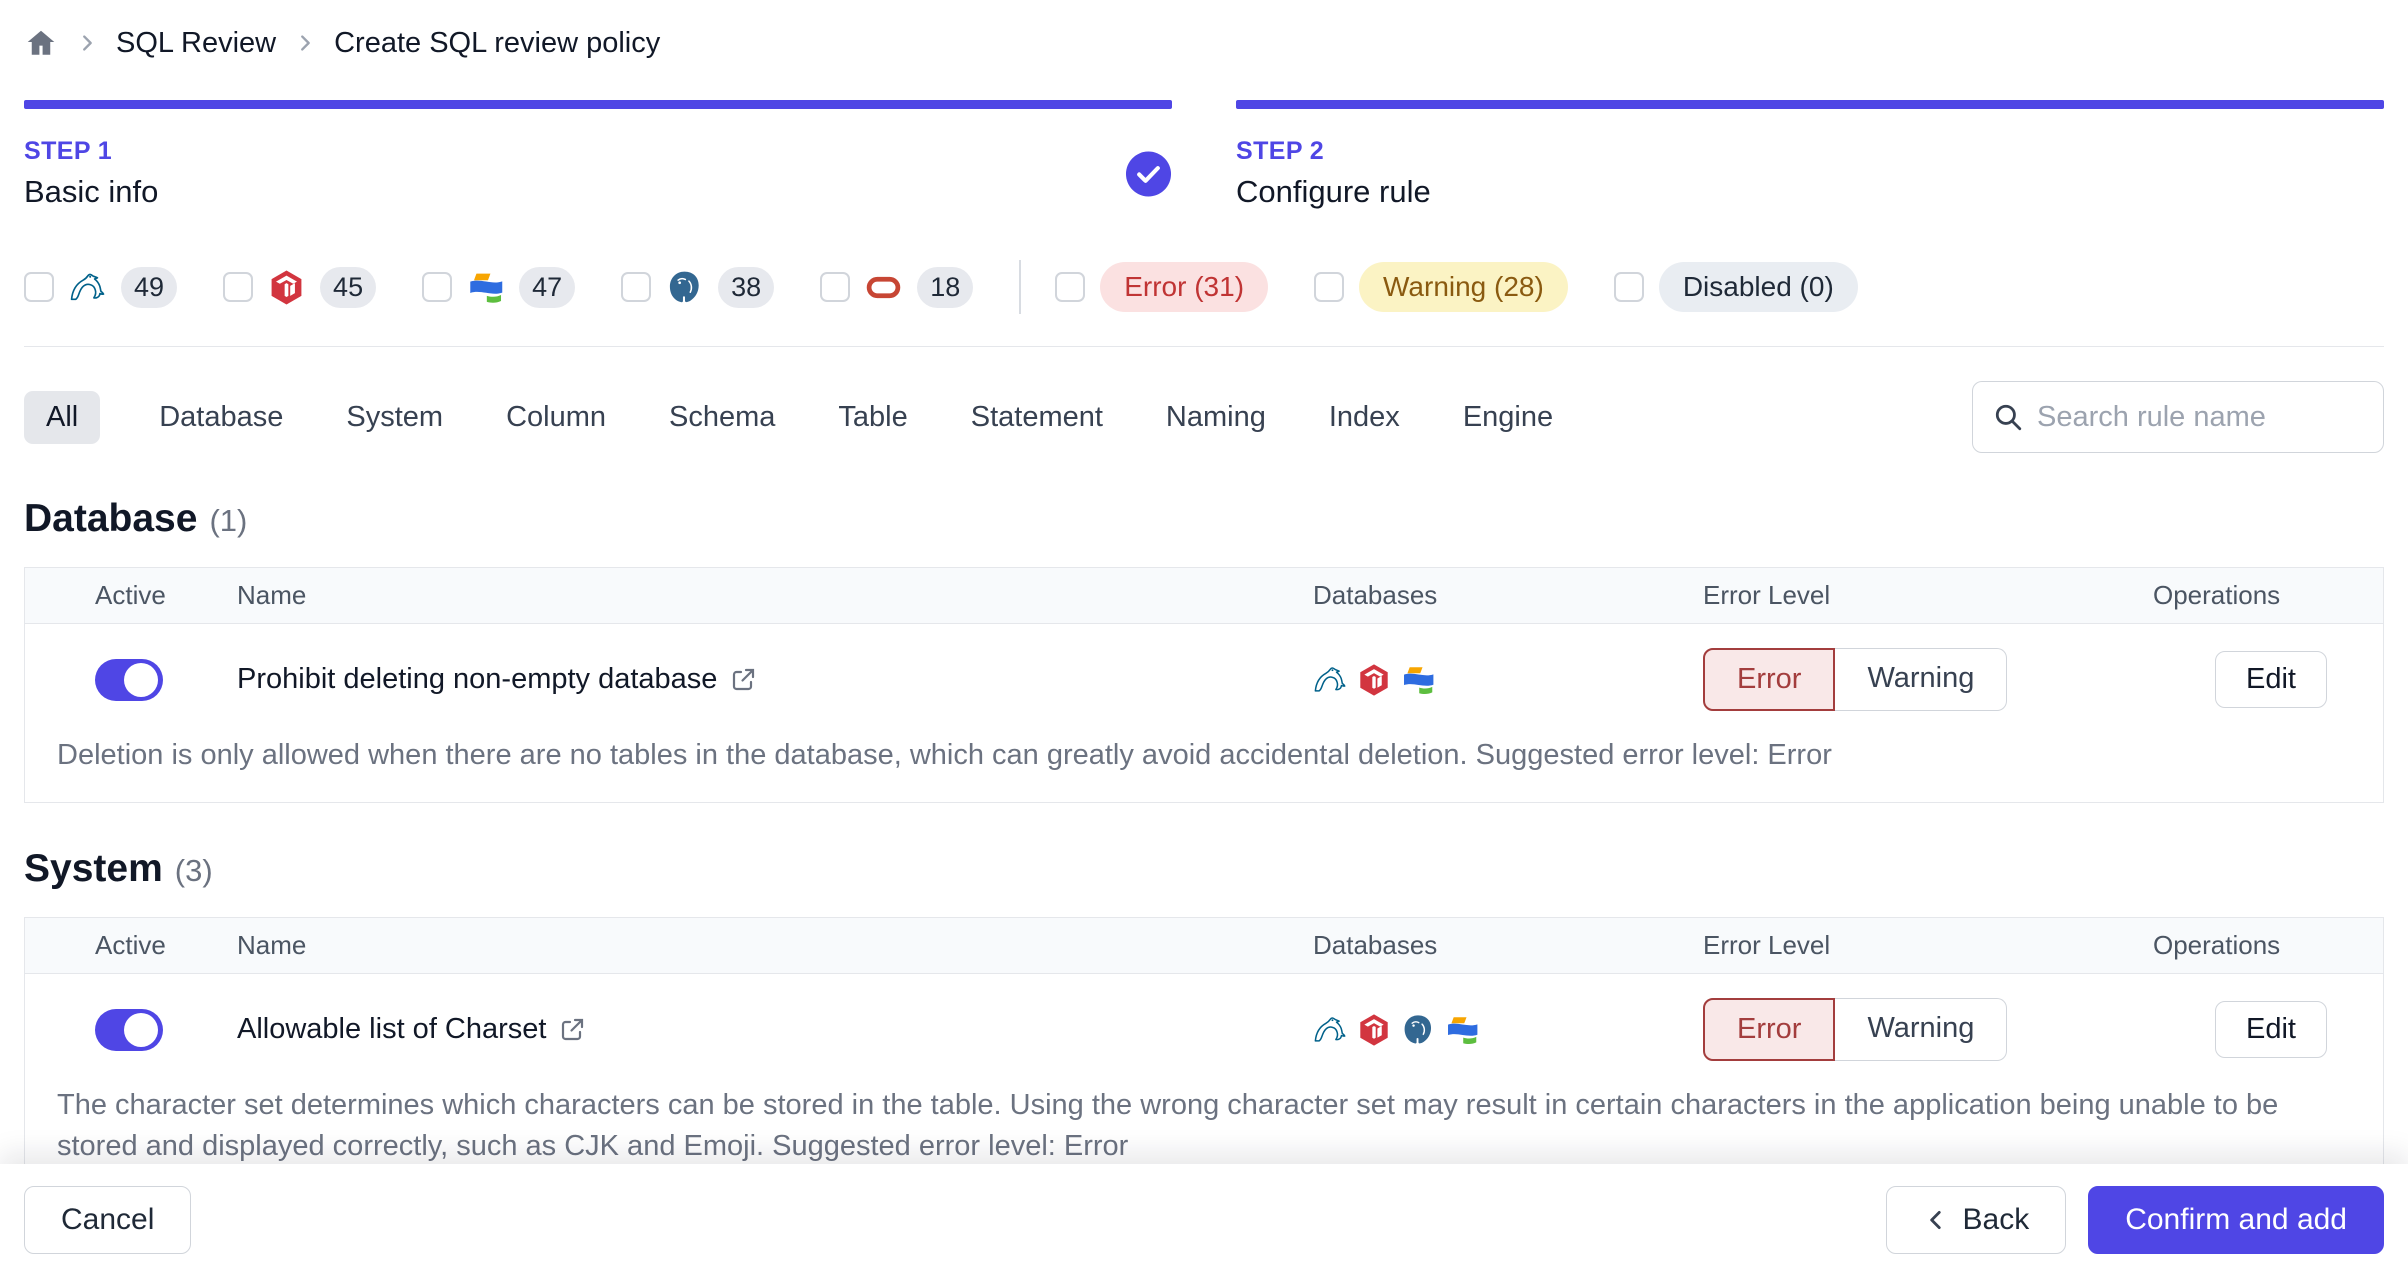 Image resolution: width=2408 pixels, height=1276 pixels. I want to click on mysql-count-badge: 49, so click(149, 287).